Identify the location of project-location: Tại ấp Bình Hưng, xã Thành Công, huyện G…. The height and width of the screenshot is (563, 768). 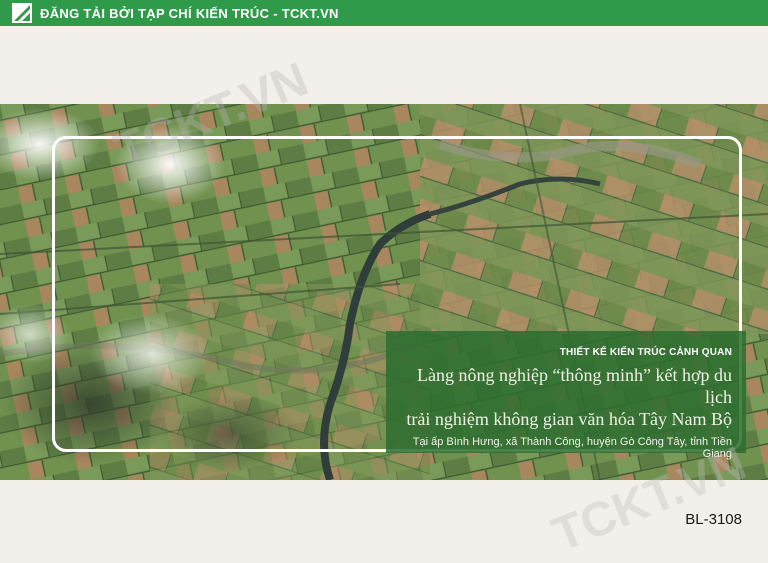
(572, 448).